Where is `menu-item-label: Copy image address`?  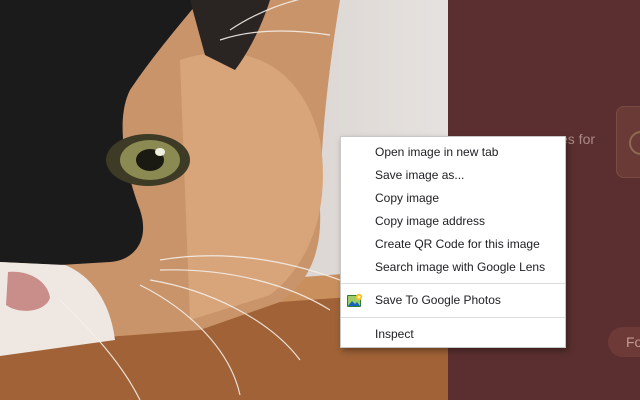 menu-item-label: Copy image address is located at coordinates (430, 221).